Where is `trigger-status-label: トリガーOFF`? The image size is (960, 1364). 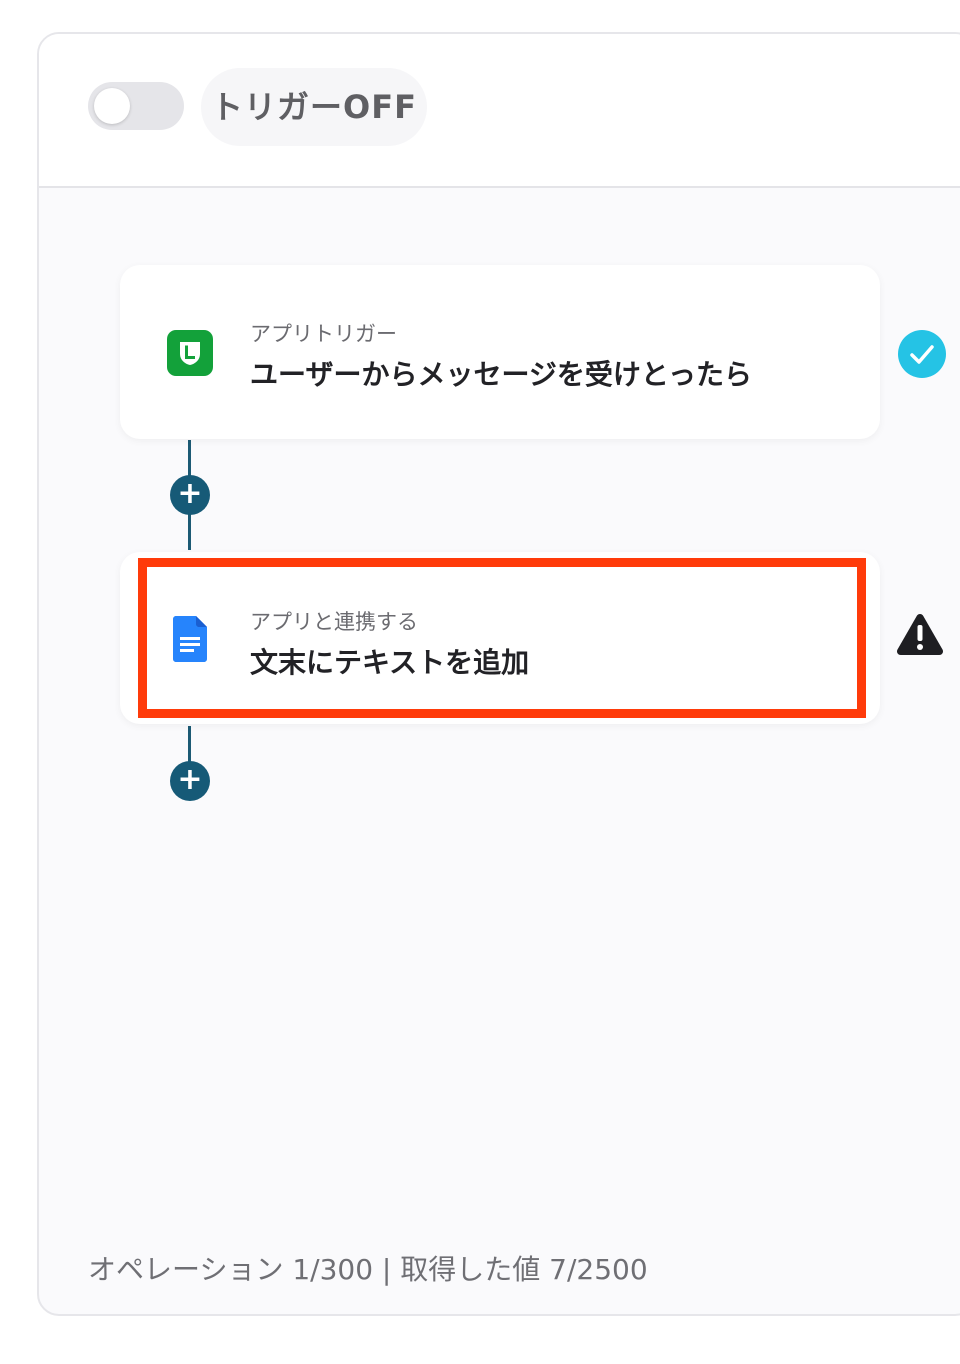
trigger-status-label: トリガーOFF is located at coordinates (314, 107).